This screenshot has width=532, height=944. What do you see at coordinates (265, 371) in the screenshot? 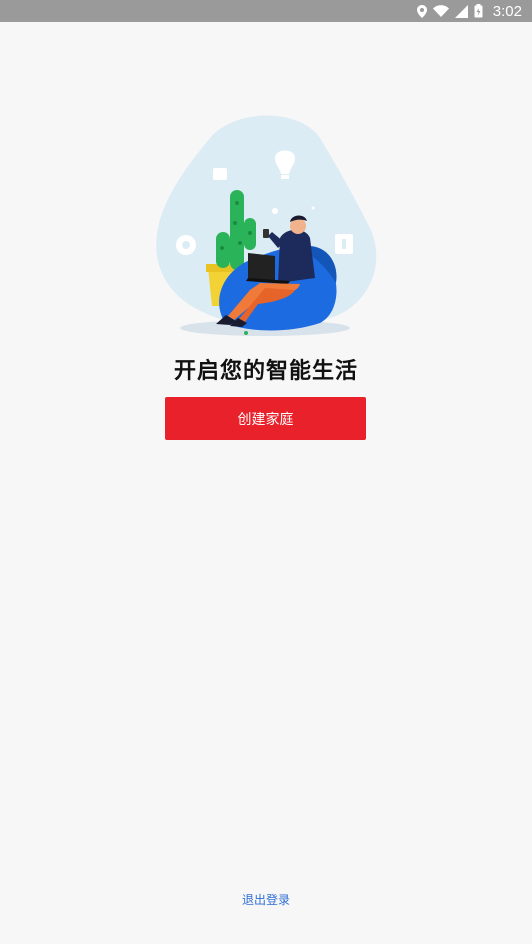
I see `page-title: 开启您的智能生活` at bounding box center [265, 371].